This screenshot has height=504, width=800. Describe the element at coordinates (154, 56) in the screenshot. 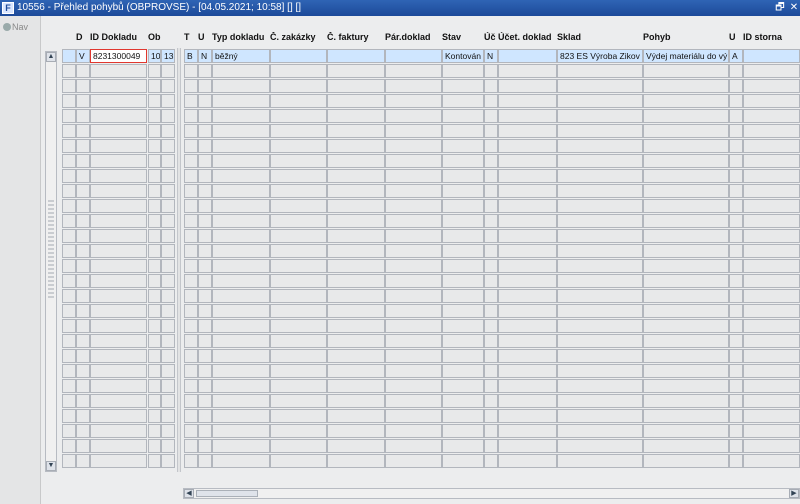

I see `cell-ob: 10` at that location.